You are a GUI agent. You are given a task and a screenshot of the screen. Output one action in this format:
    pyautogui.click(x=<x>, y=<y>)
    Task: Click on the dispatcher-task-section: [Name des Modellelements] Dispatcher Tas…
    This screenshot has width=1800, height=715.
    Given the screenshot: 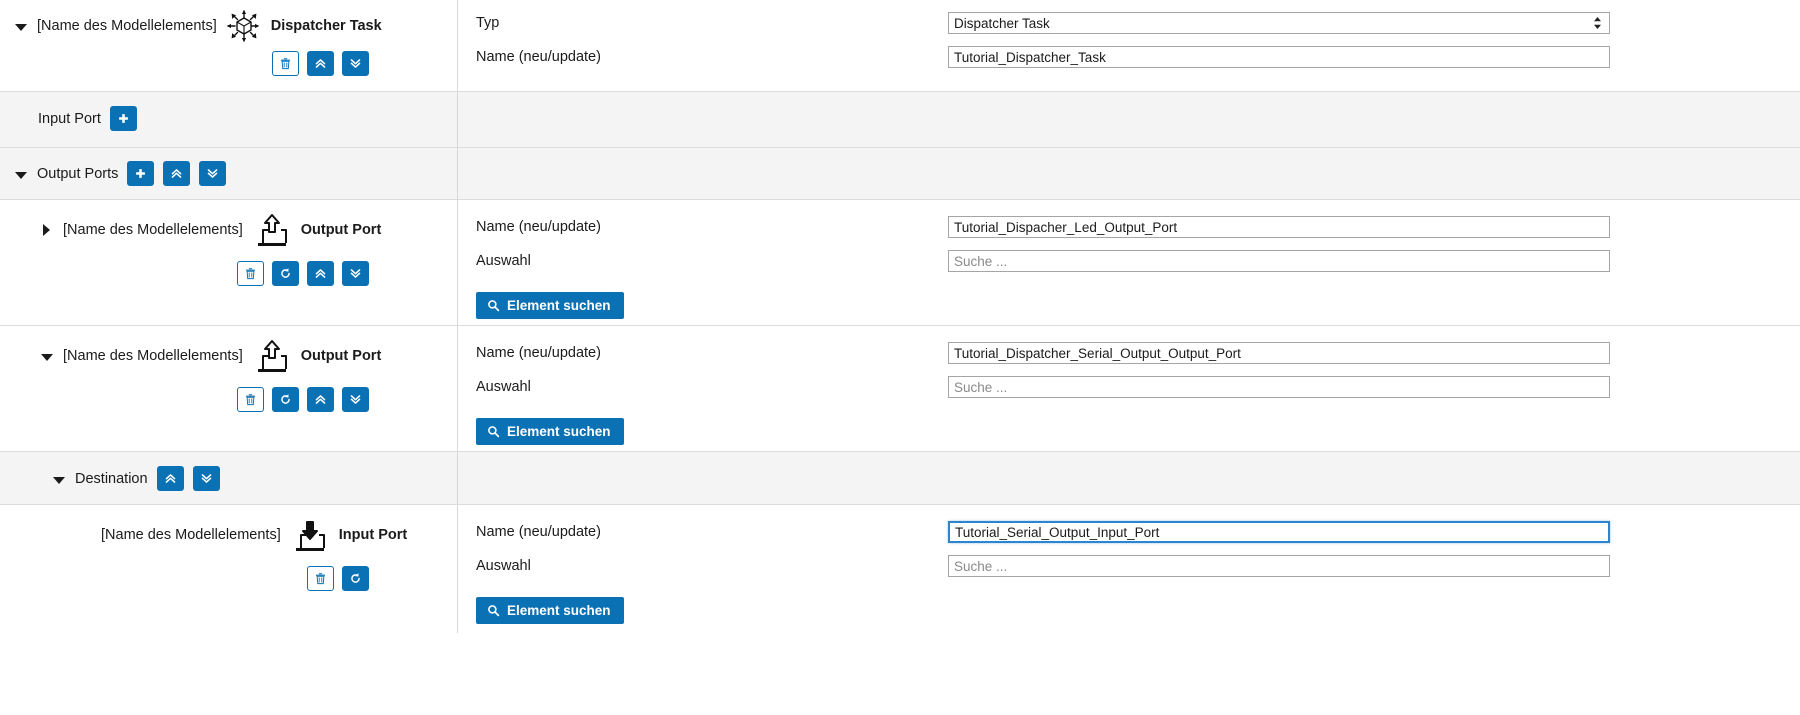 What is the action you would take?
    pyautogui.click(x=900, y=46)
    